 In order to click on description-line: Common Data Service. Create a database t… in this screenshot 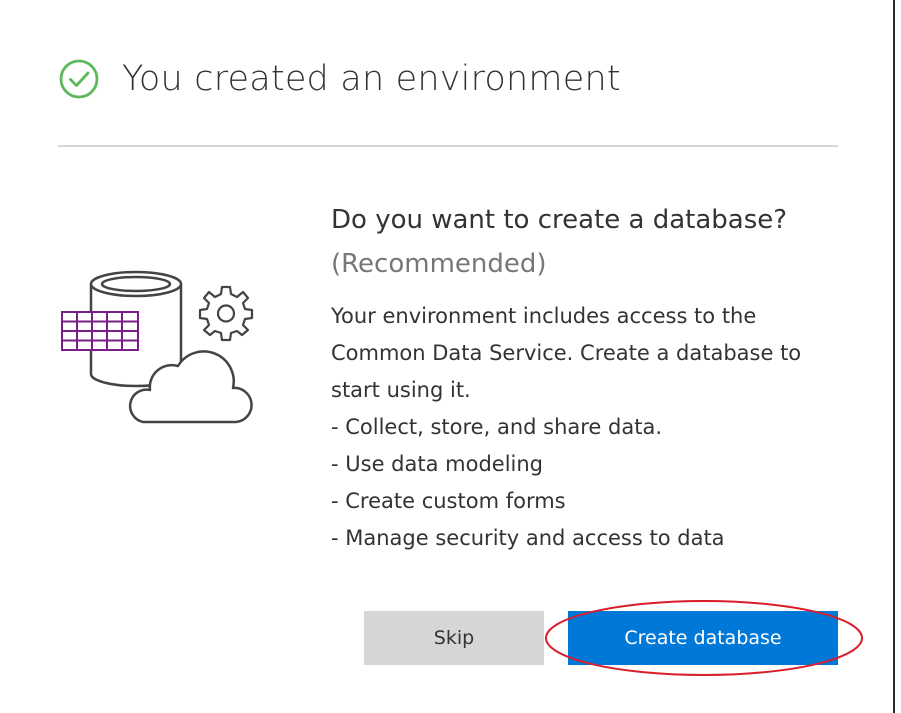, I will do `click(566, 353)`.